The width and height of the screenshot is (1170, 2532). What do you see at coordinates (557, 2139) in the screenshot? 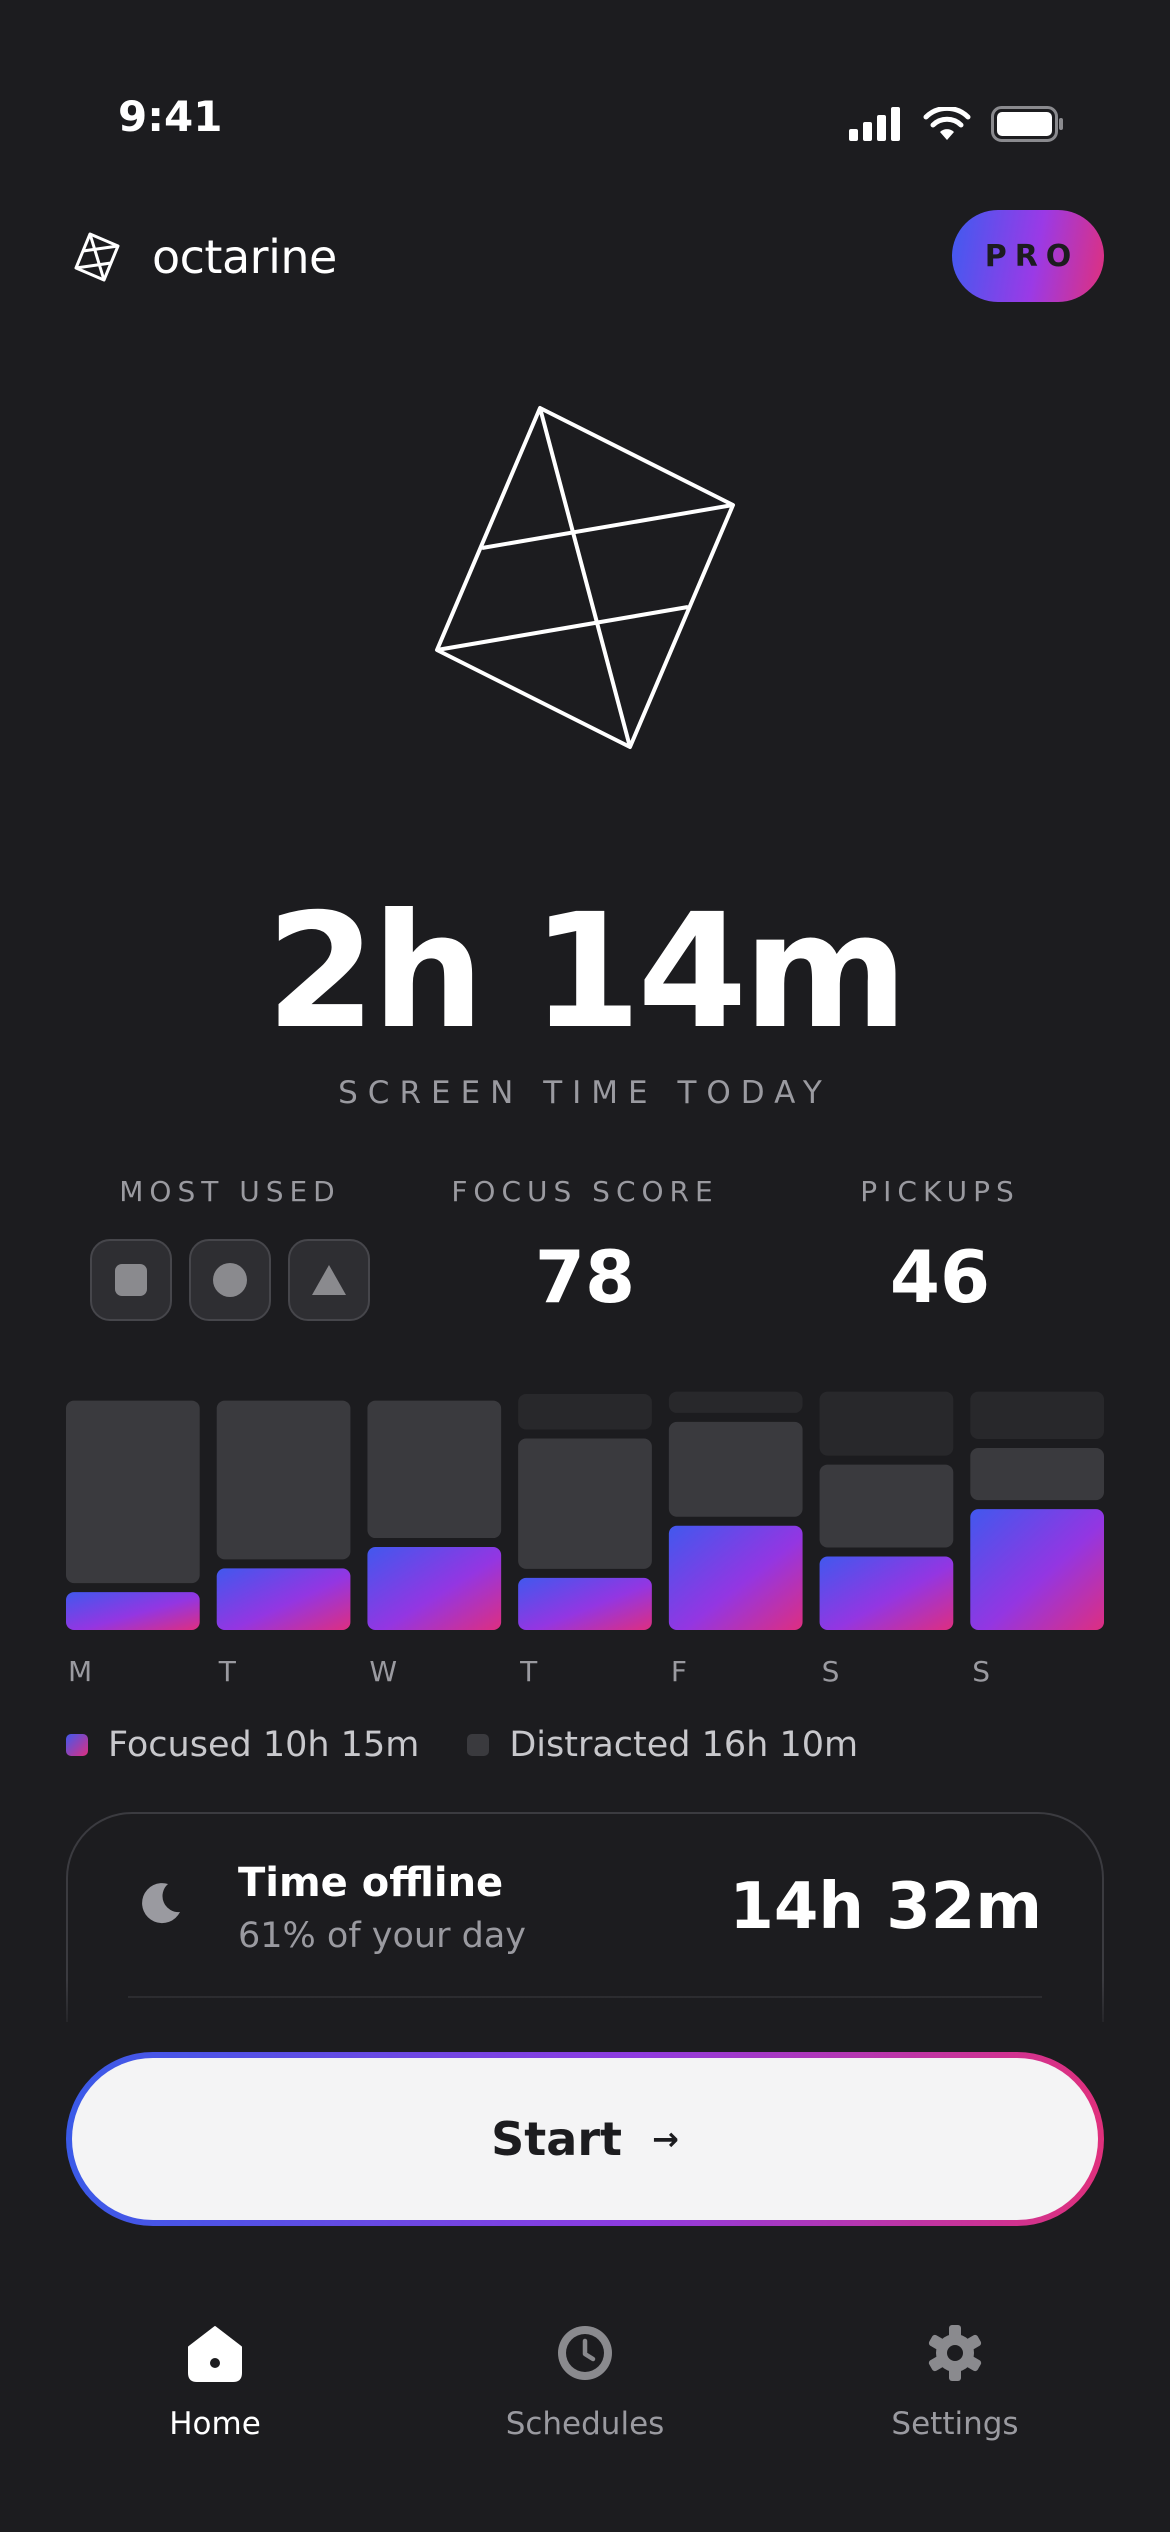
I see `start-button-label: Start` at bounding box center [557, 2139].